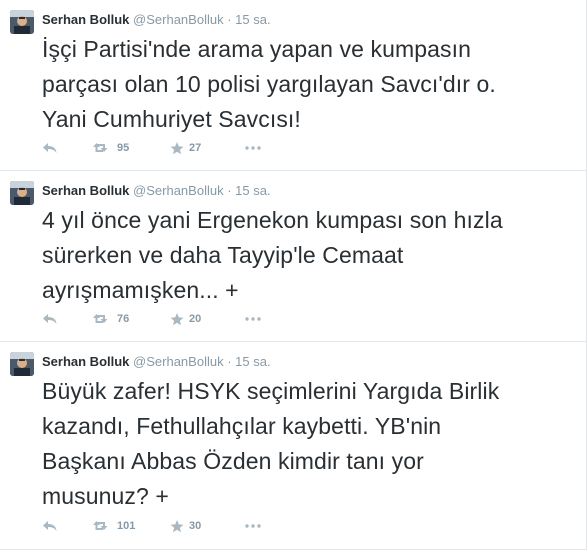  I want to click on retweet-count: 101, so click(126, 526).